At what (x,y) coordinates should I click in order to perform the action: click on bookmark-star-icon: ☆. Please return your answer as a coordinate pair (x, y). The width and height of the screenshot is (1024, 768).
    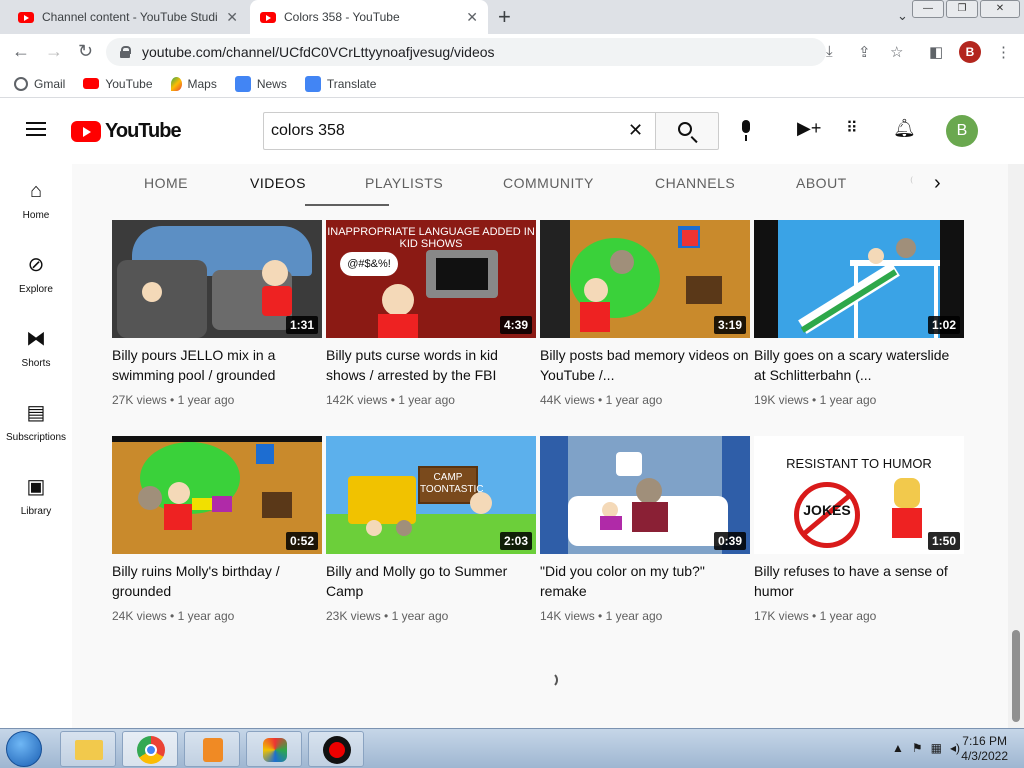
    Looking at the image, I should click on (896, 52).